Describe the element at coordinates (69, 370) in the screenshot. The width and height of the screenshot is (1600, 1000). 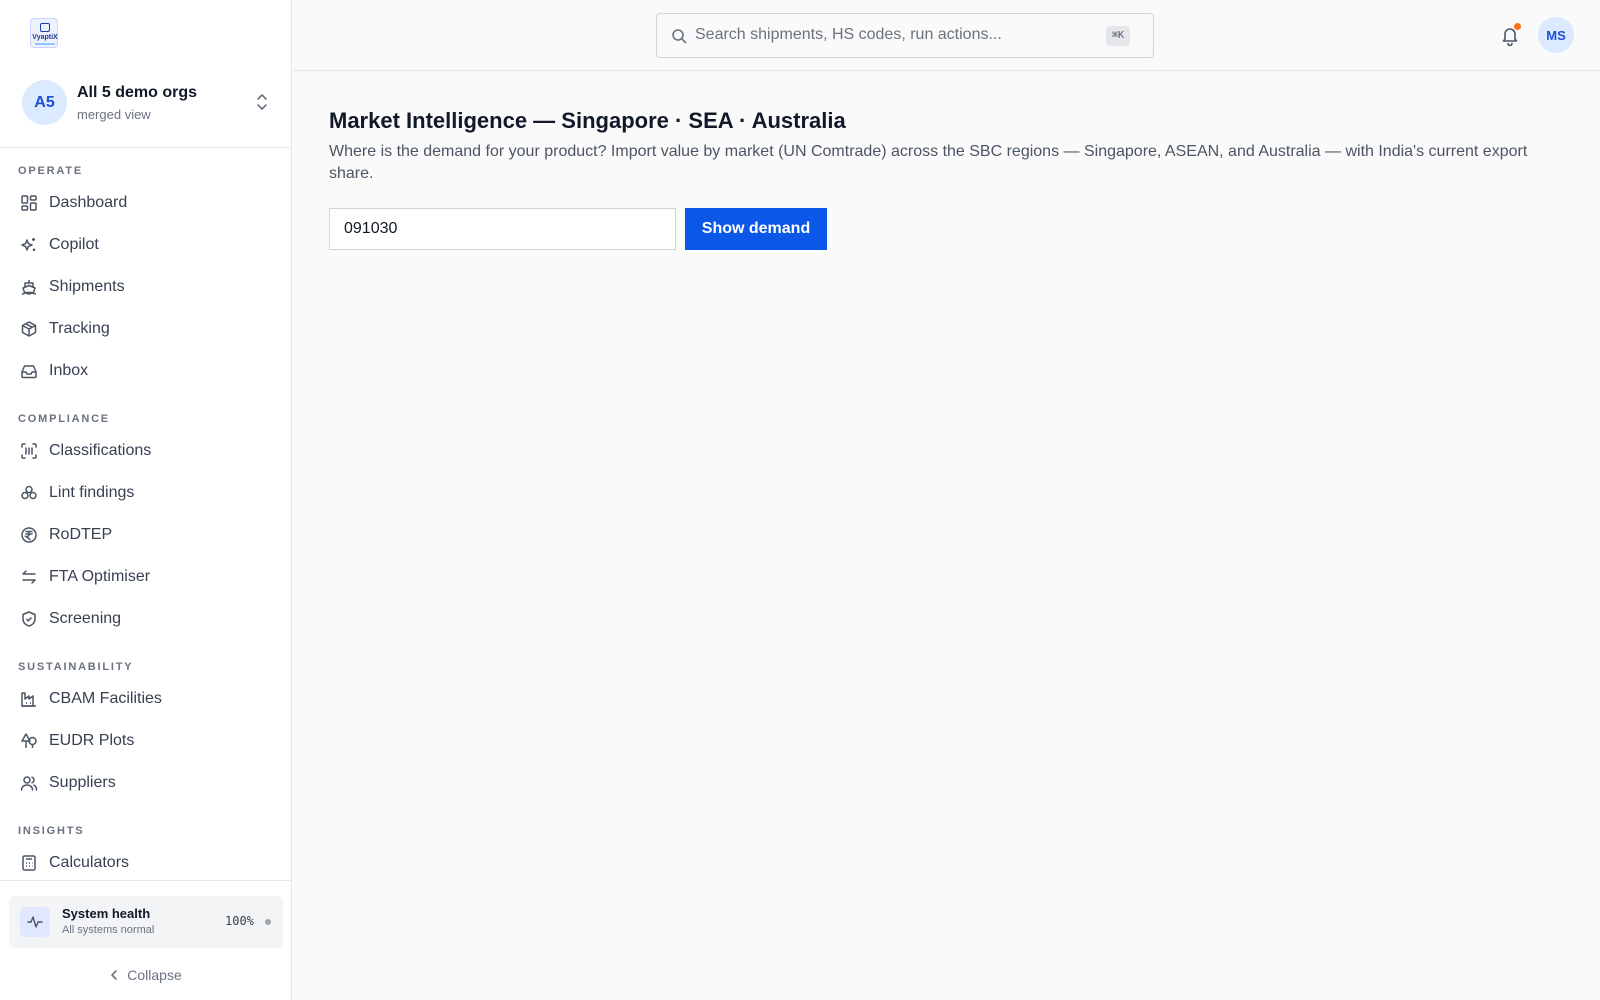
I see `sidebar-item-label: Inbox` at that location.